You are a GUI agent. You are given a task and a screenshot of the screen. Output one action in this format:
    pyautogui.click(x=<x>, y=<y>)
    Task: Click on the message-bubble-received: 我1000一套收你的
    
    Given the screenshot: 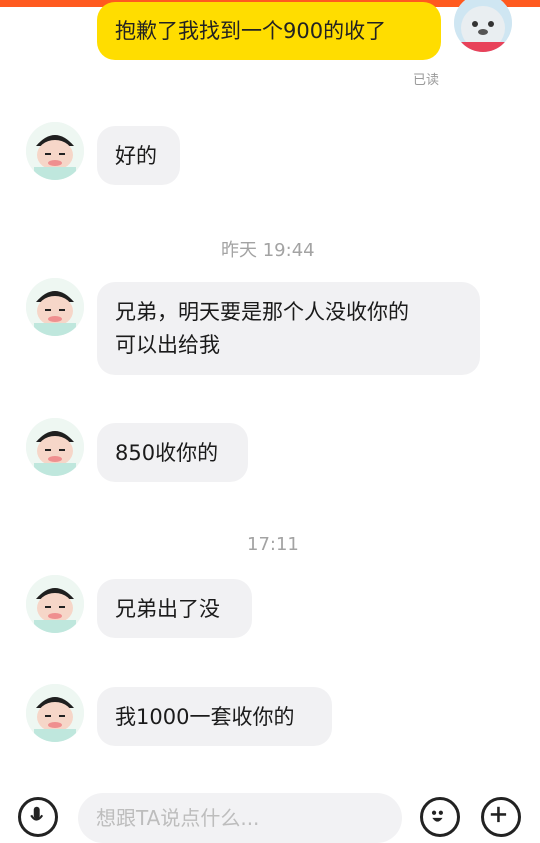 What is the action you would take?
    pyautogui.click(x=214, y=716)
    